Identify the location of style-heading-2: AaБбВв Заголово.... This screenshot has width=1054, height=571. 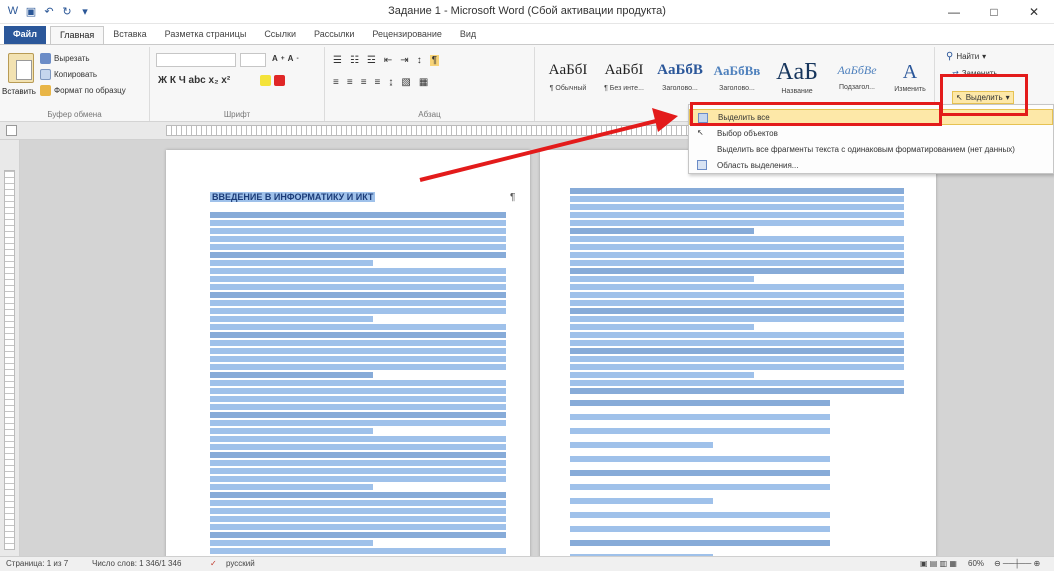
(737, 77).